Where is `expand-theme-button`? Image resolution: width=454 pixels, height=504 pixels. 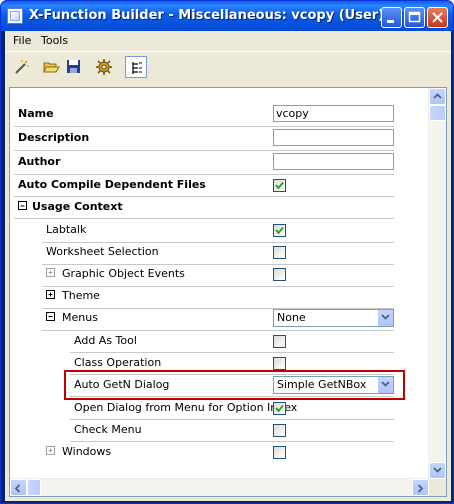 expand-theme-button is located at coordinates (50, 294).